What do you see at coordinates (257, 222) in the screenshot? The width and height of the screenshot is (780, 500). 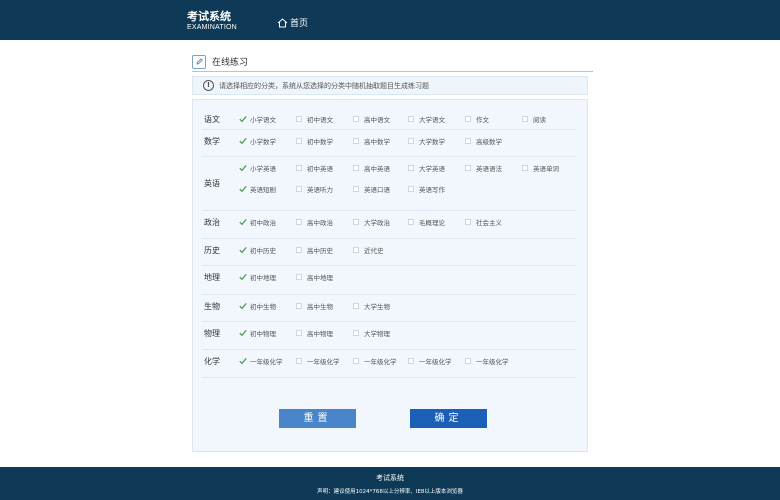 I see `category-option: 初中政治` at bounding box center [257, 222].